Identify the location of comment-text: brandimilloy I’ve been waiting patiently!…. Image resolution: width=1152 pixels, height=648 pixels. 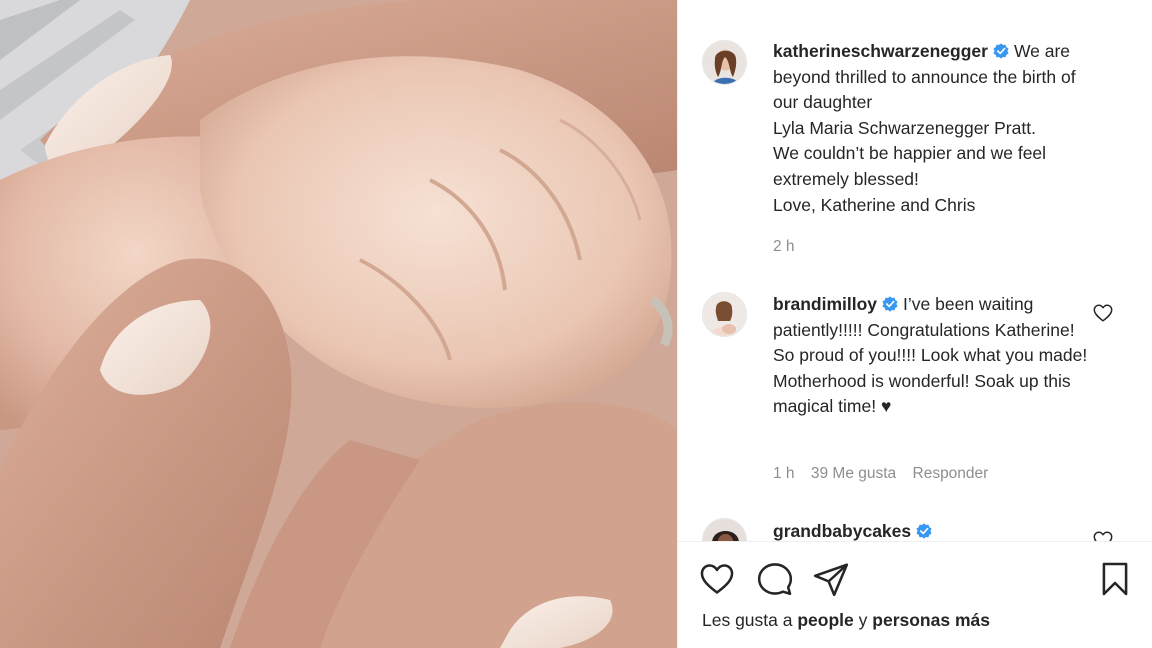
(933, 356).